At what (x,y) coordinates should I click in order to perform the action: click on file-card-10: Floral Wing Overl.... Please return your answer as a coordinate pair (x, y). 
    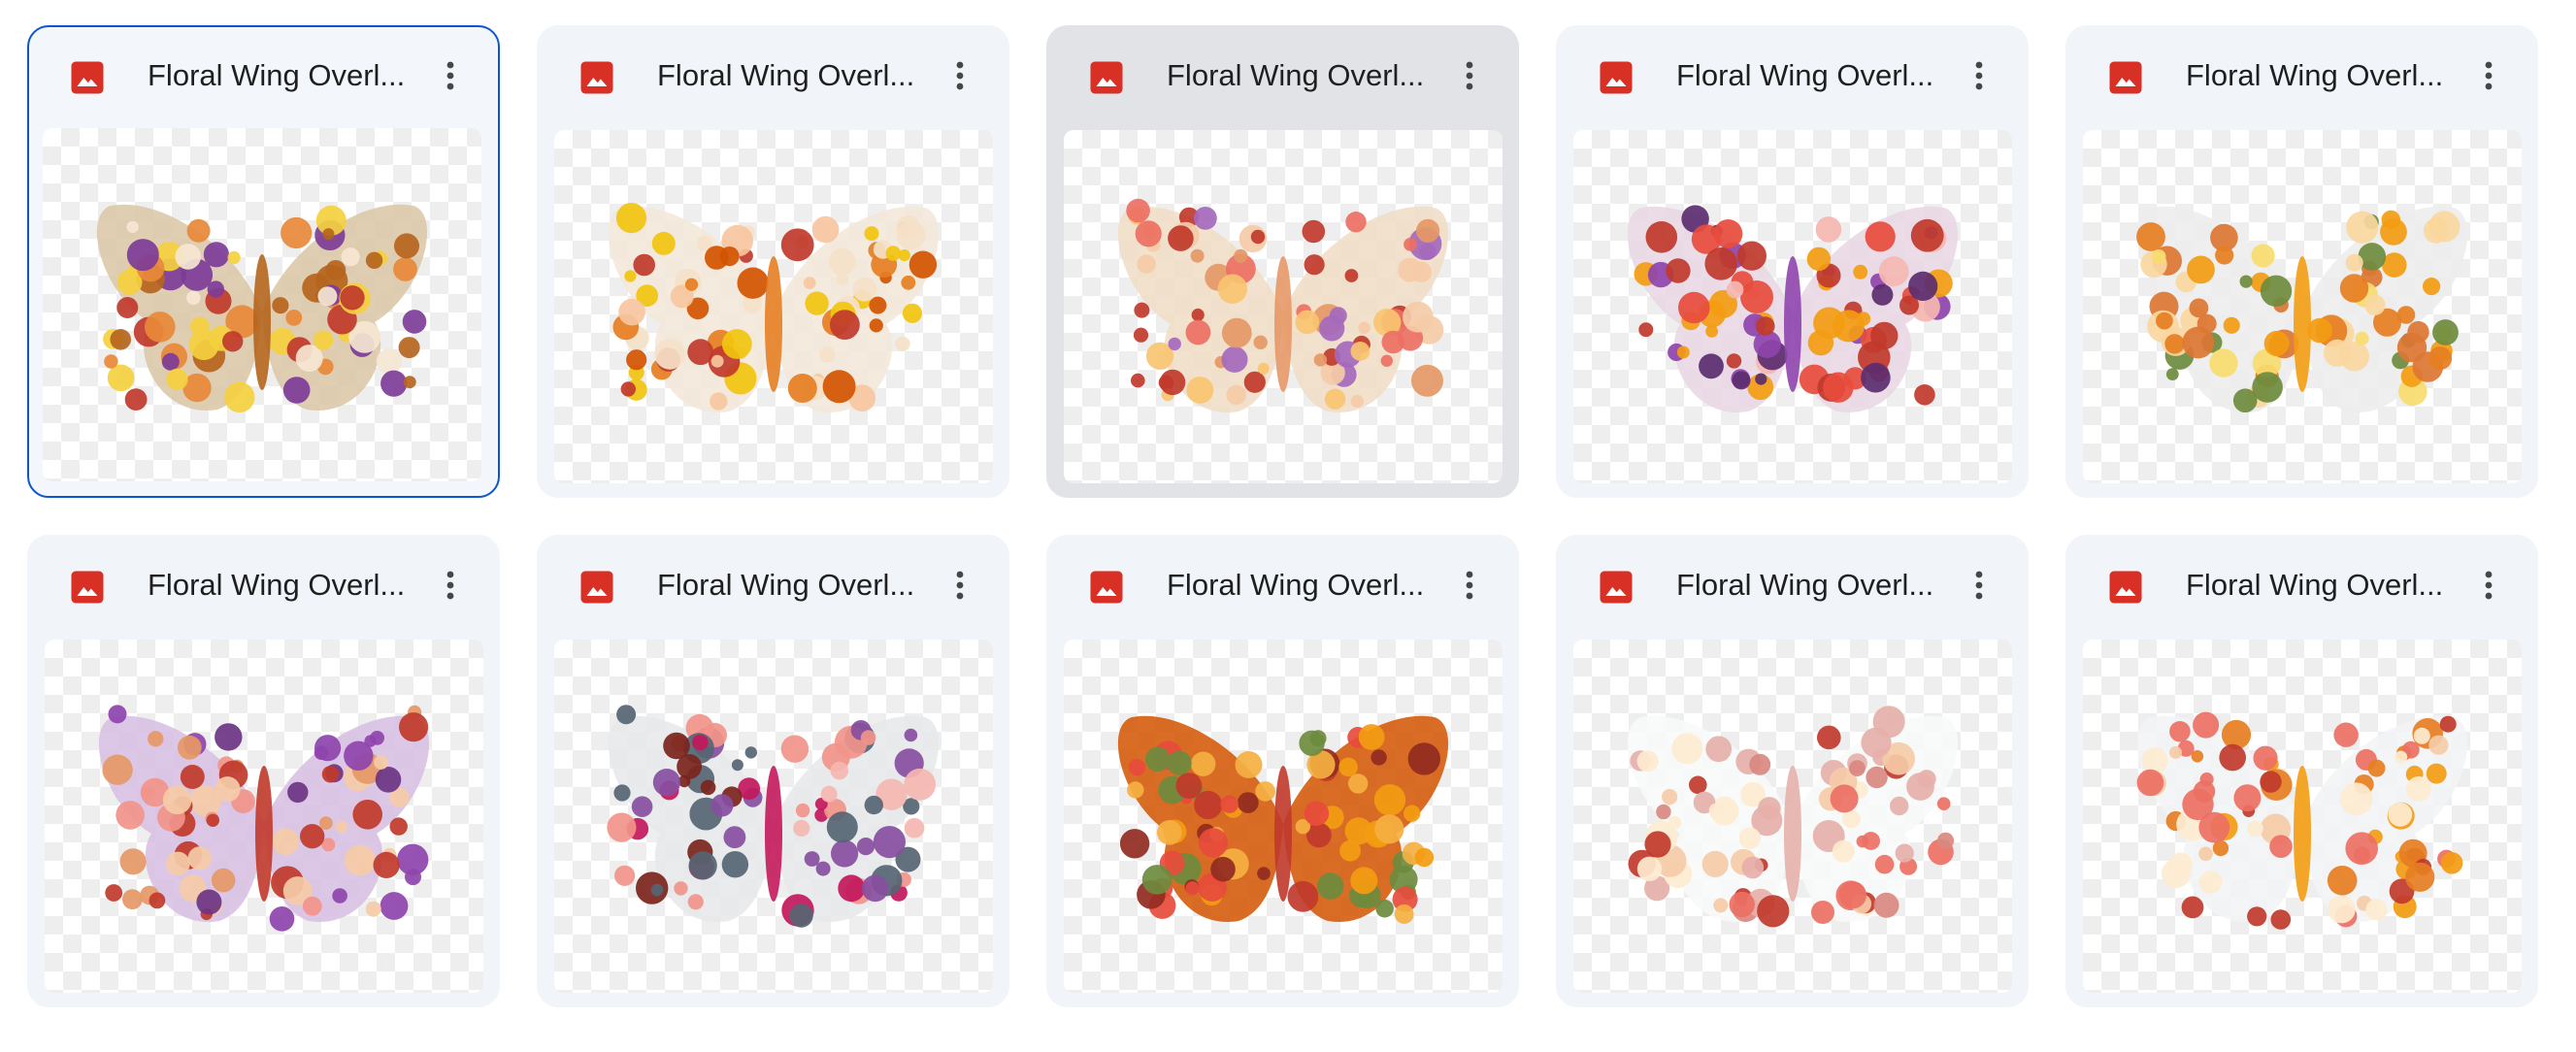
    Looking at the image, I should click on (2301, 771).